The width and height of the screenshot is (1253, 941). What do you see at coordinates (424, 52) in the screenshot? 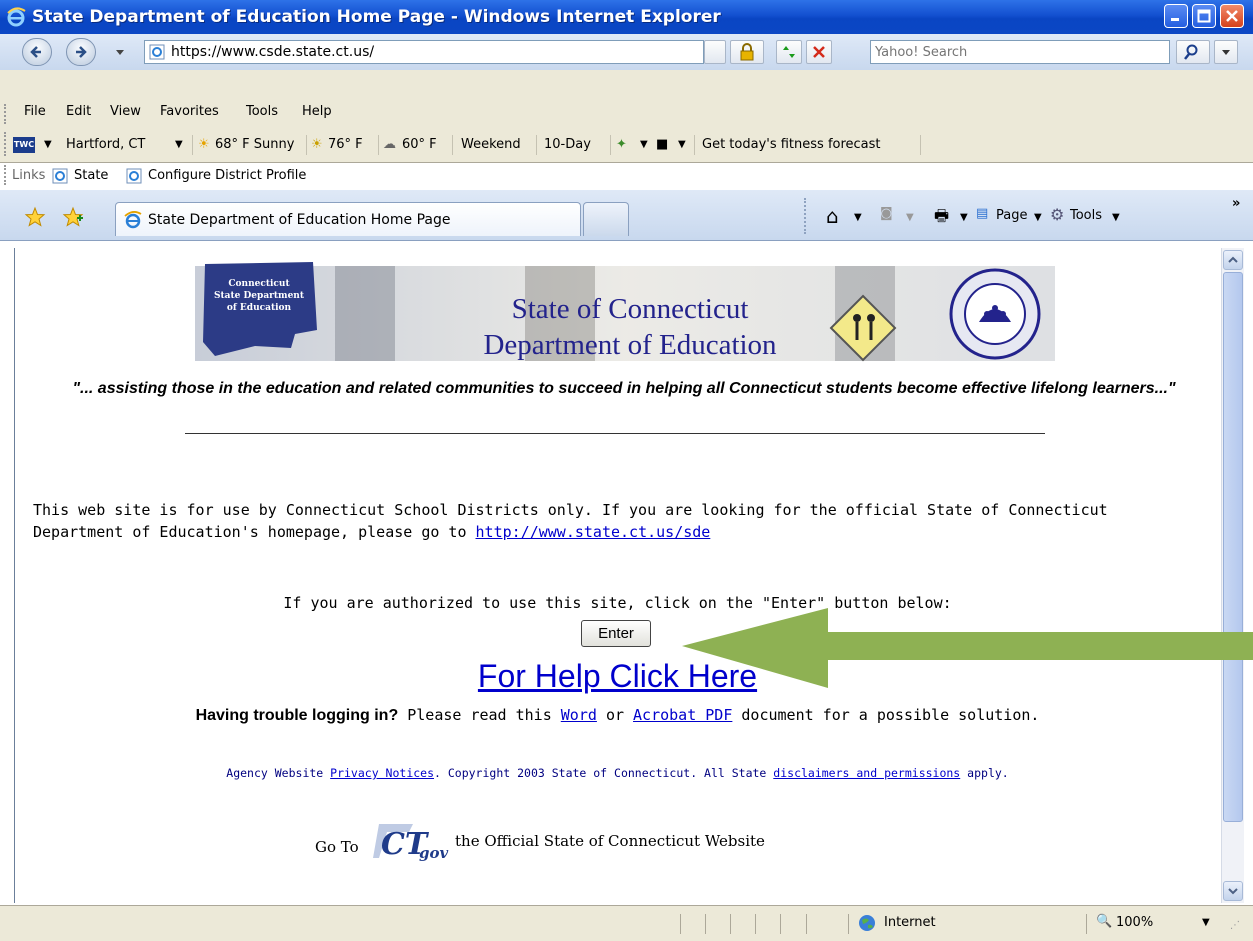
I see `address-field: https://www.csde.state.ct.us/` at bounding box center [424, 52].